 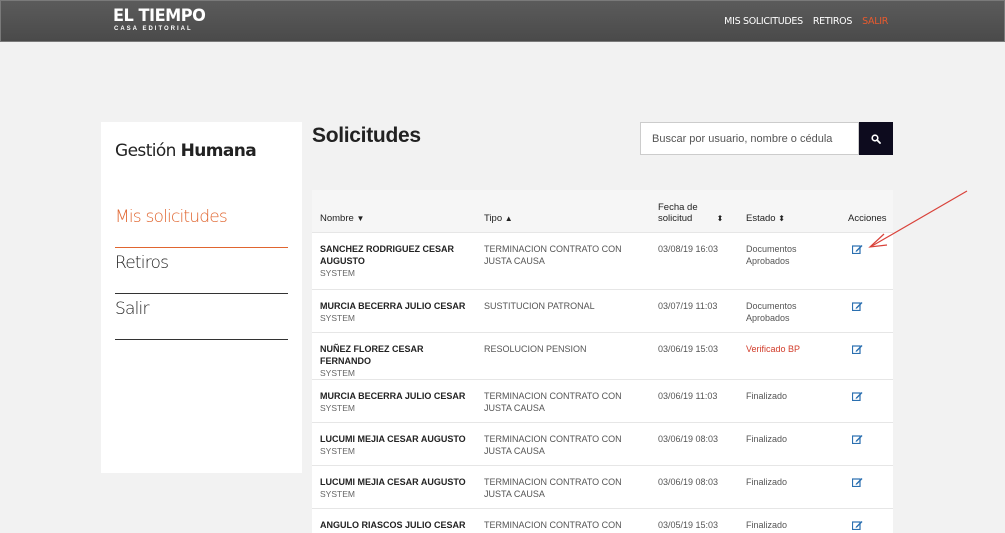 What do you see at coordinates (159, 16) in the screenshot?
I see `logo-main-text: EL TIEMPO` at bounding box center [159, 16].